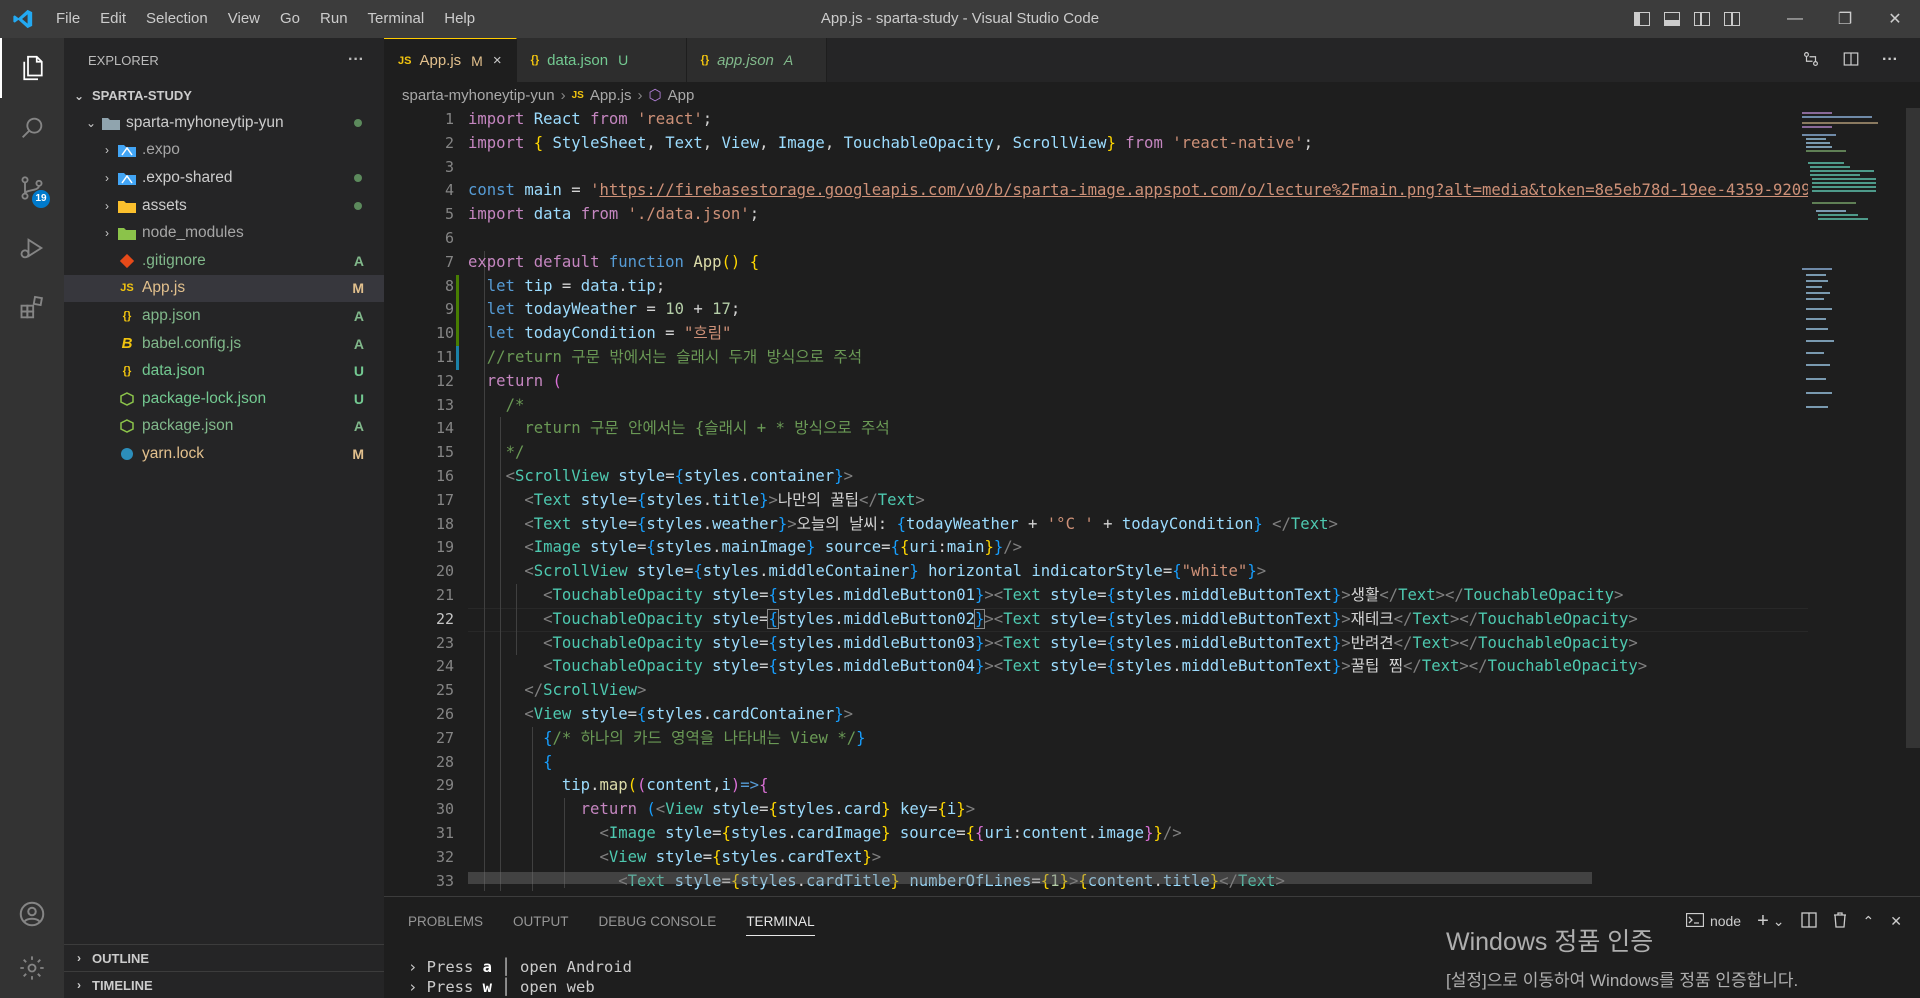 The image size is (1920, 998). Describe the element at coordinates (1732, 19) in the screenshot. I see `customize-layout-icon` at that location.